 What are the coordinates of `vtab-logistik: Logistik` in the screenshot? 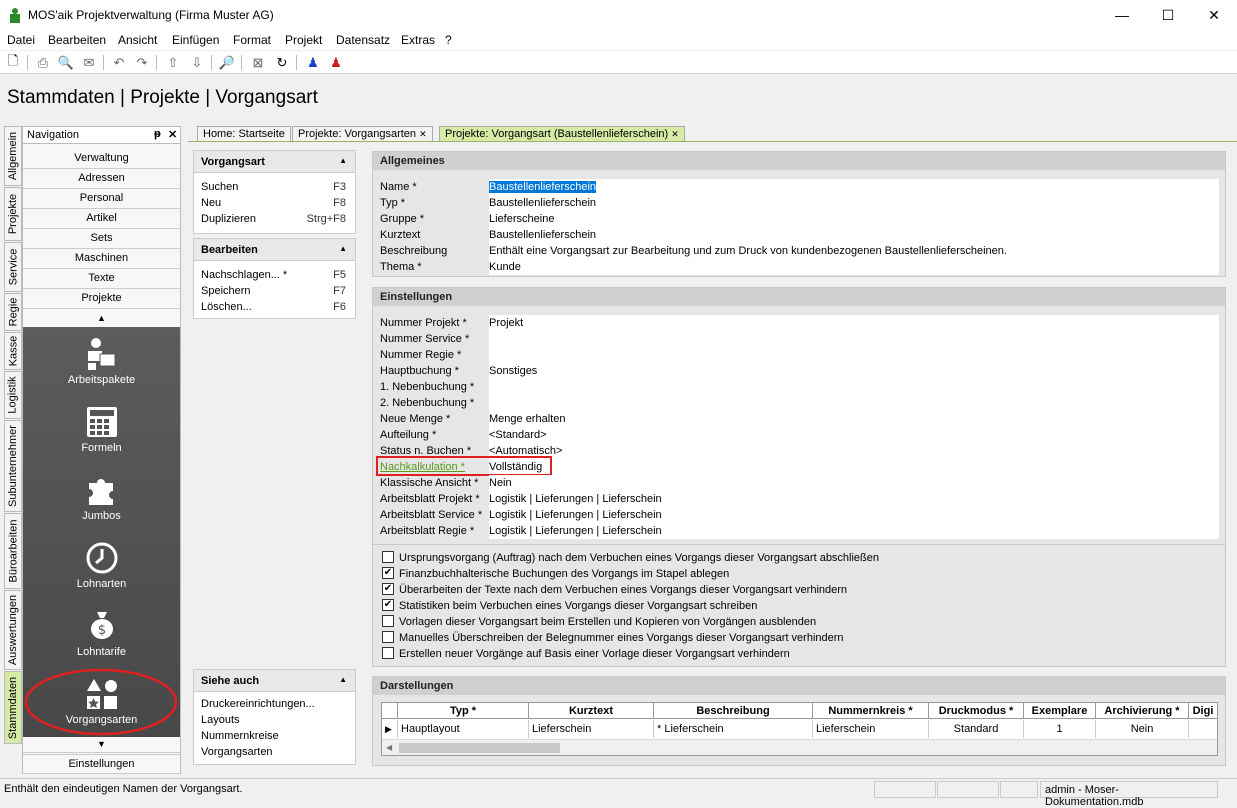 It's located at (13, 395).